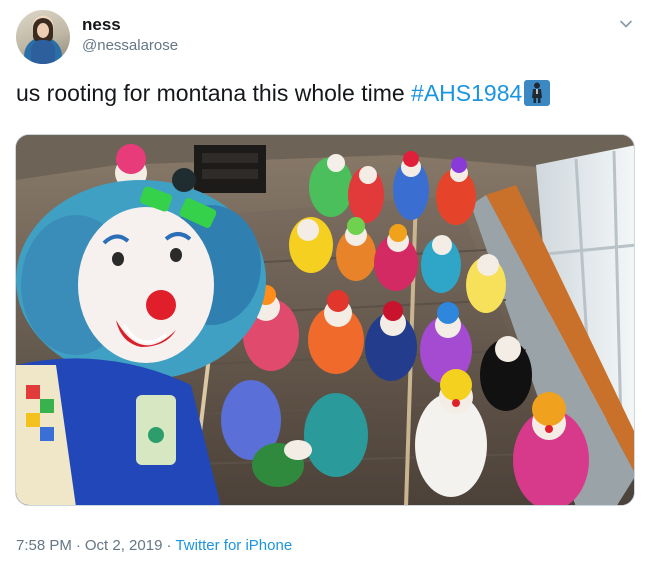  What do you see at coordinates (466, 93) in the screenshot?
I see `hashtag-link: #AHS1984` at bounding box center [466, 93].